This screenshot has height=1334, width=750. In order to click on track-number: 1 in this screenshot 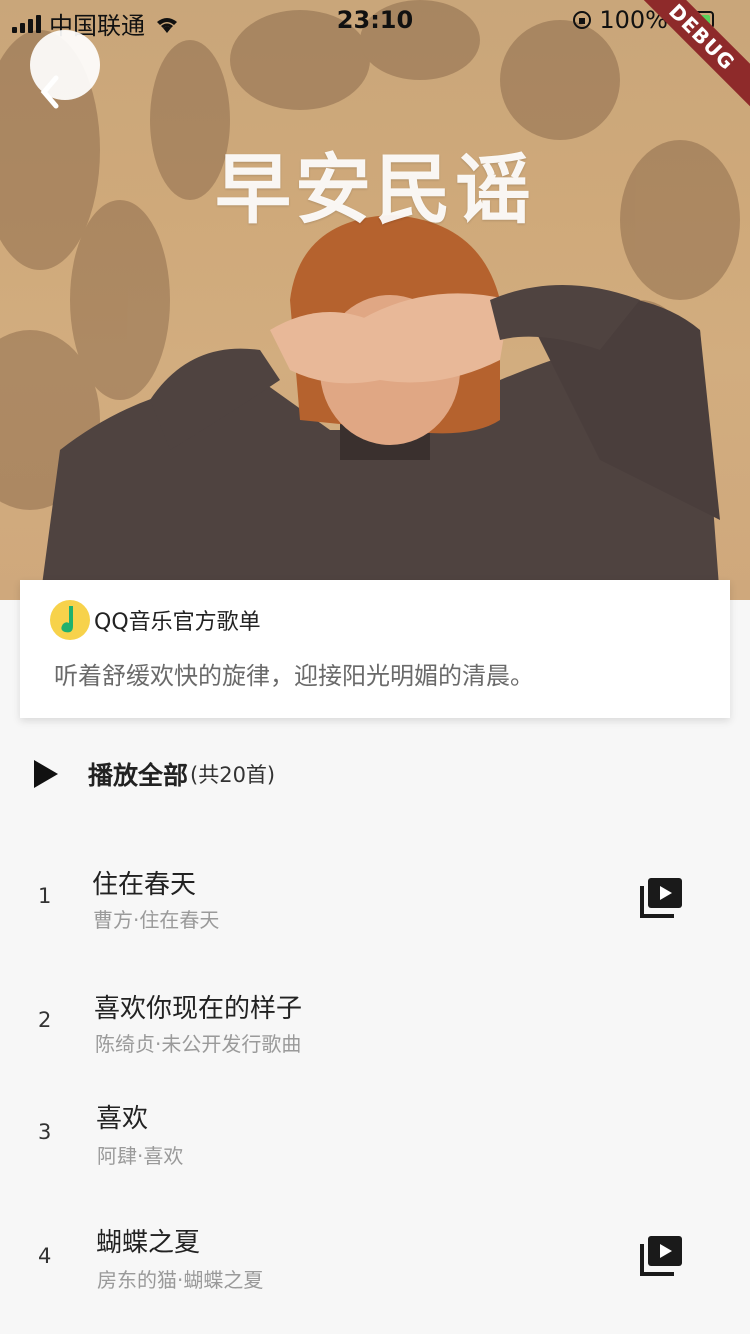, I will do `click(45, 896)`.